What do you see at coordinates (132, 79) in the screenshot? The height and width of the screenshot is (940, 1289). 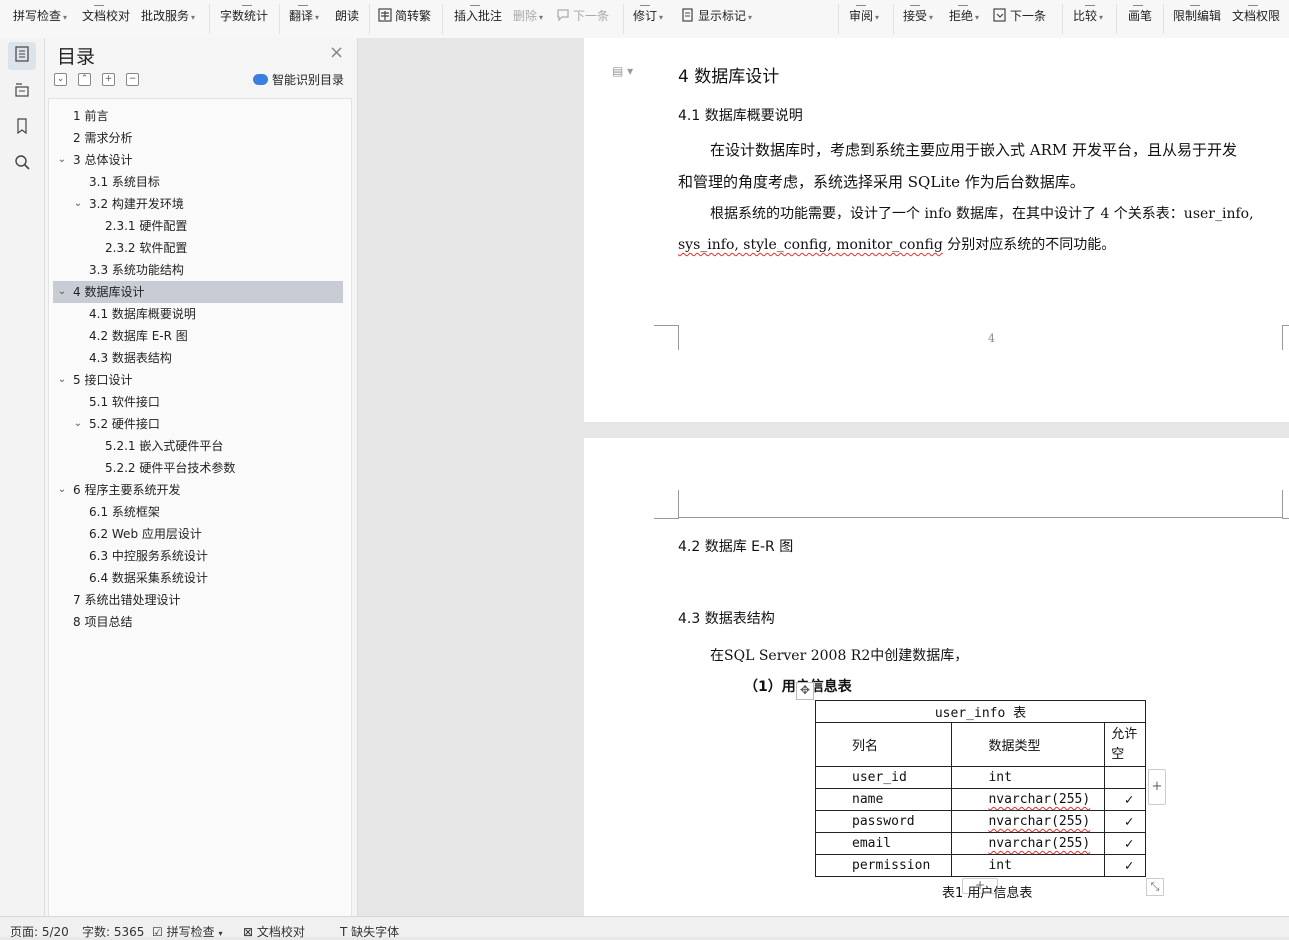 I see `remove-heading-icon: −` at bounding box center [132, 79].